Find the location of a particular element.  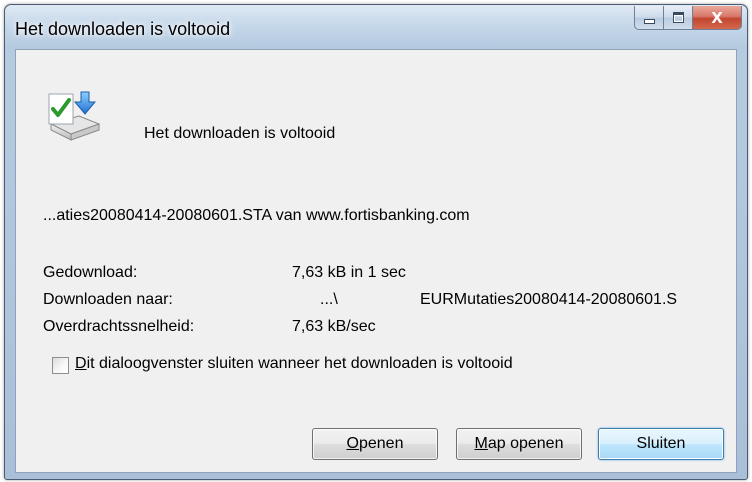

close-when-done-checkbox is located at coordinates (60, 365).